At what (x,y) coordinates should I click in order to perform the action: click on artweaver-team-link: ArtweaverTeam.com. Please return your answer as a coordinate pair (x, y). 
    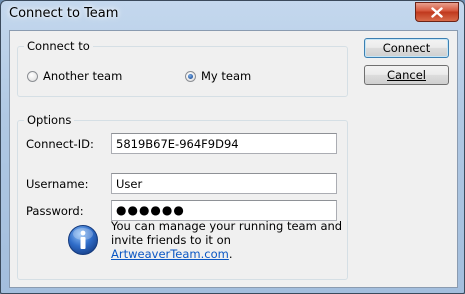
    Looking at the image, I should click on (170, 254).